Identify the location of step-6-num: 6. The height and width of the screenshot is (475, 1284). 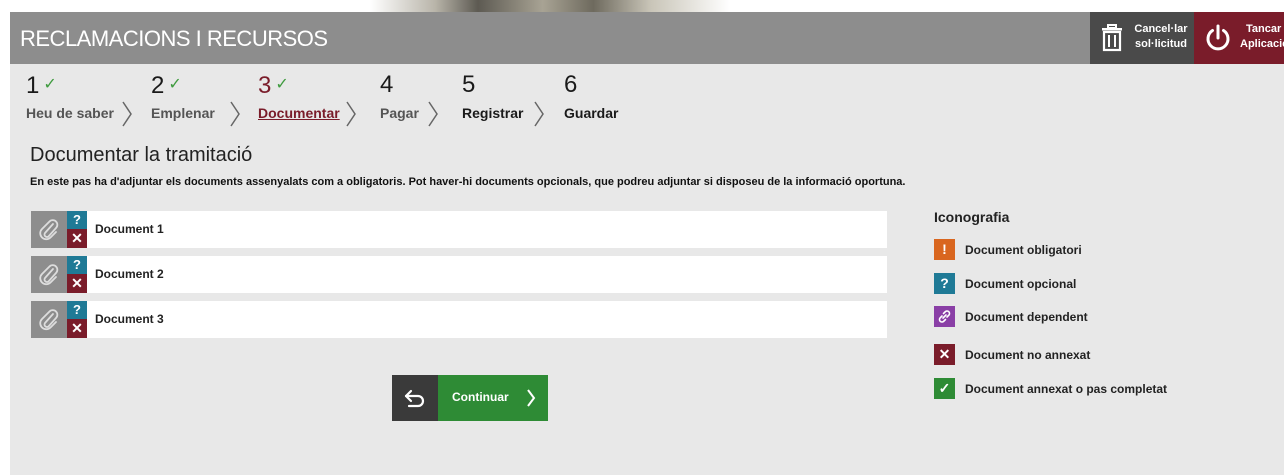
(571, 84).